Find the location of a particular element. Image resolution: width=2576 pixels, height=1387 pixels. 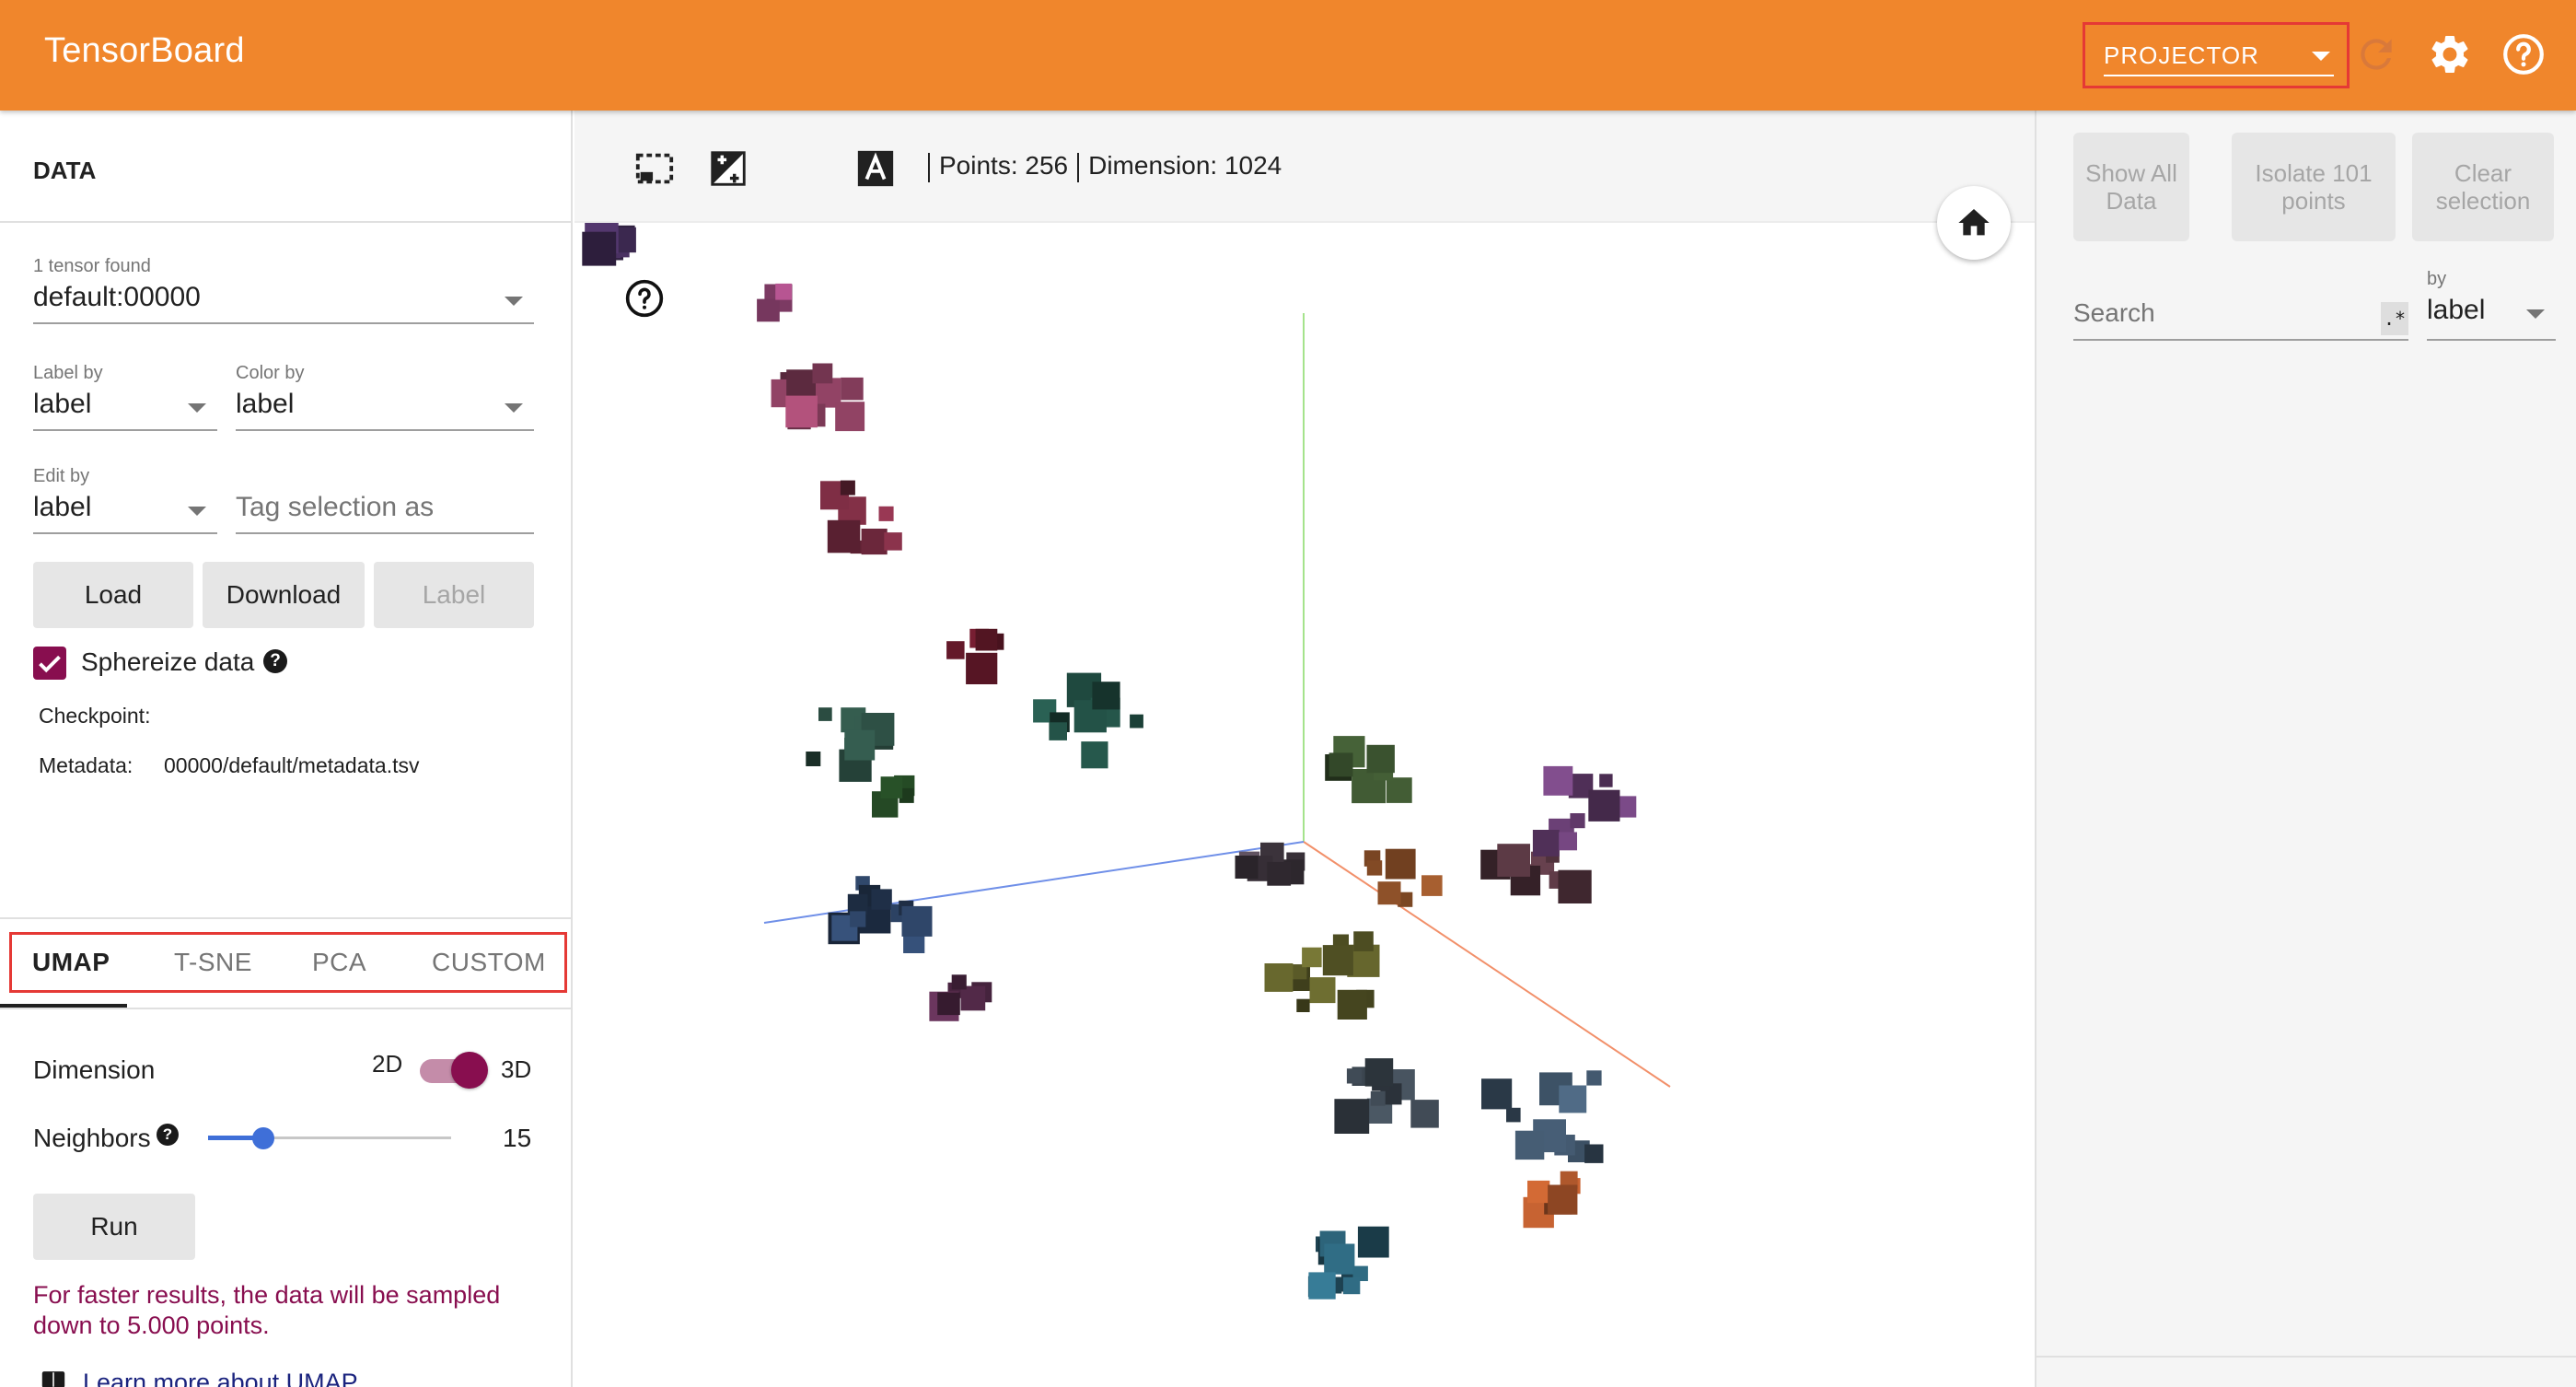

clear-selection-button: Clear selection is located at coordinates (2483, 187).